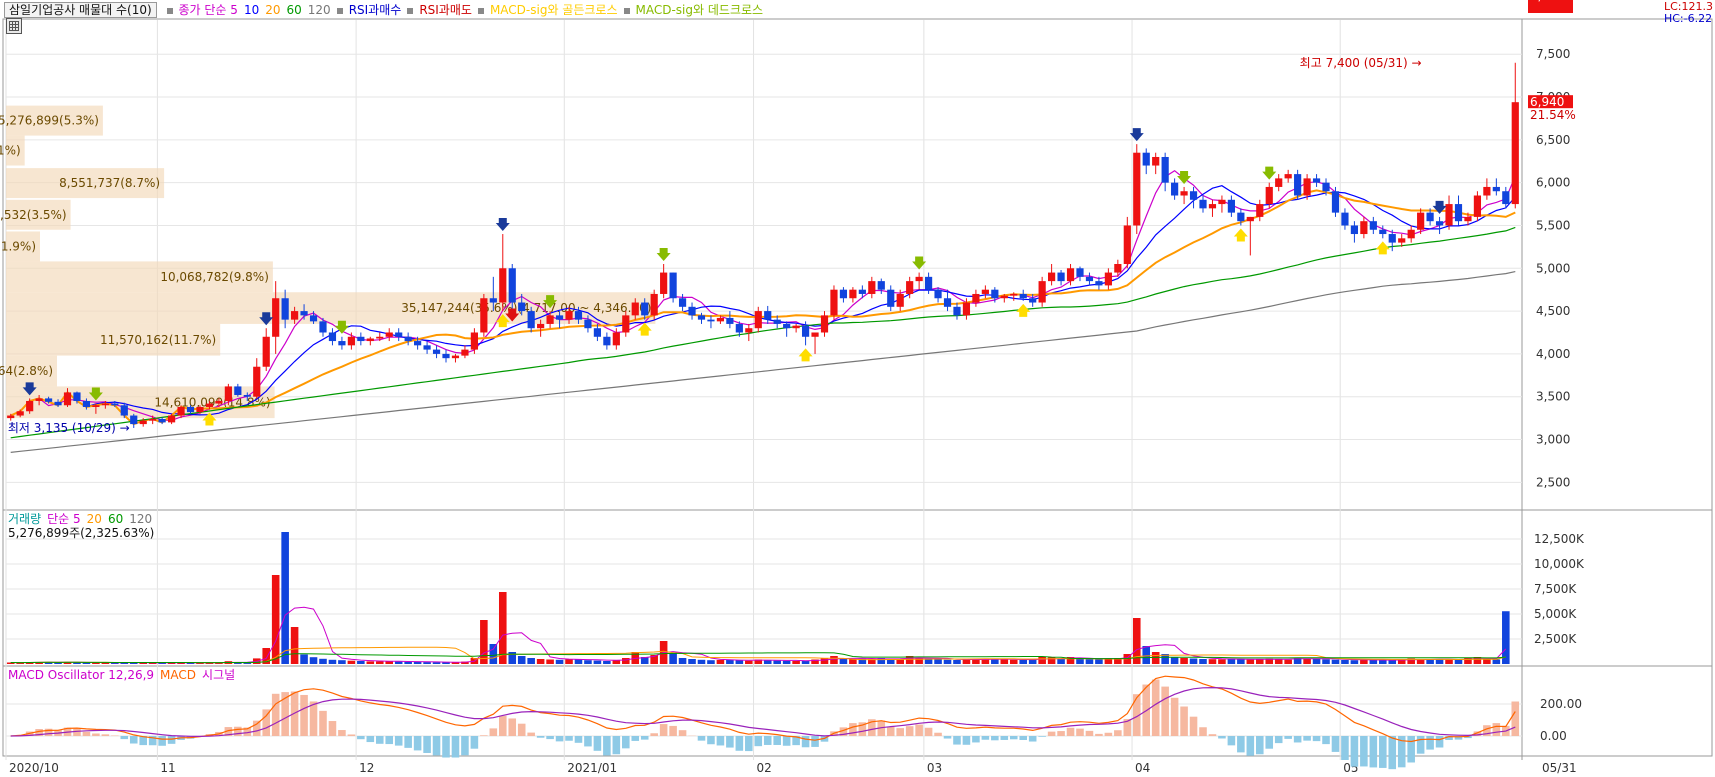 This screenshot has width=1715, height=777. What do you see at coordinates (140, 519) in the screenshot?
I see `volume-legend-item: 120` at bounding box center [140, 519].